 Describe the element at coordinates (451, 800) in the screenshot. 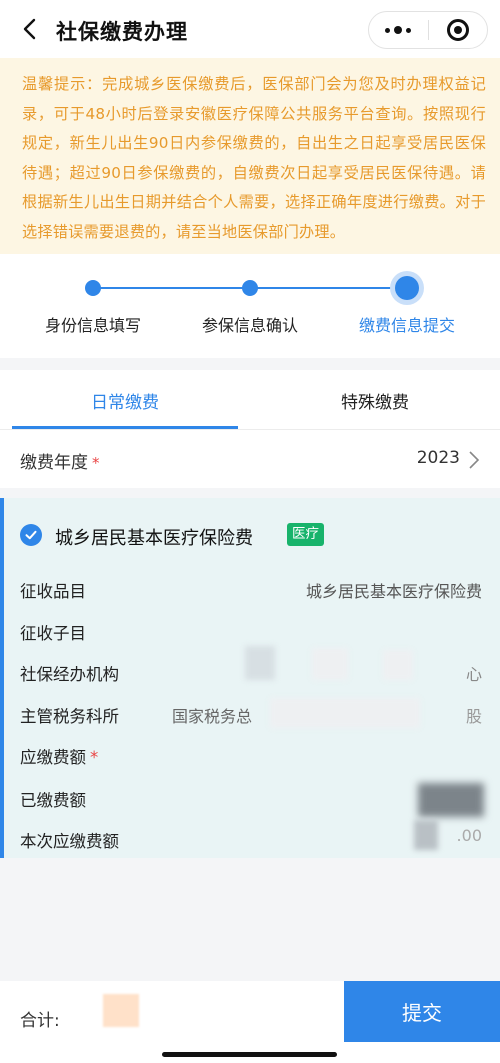

I see `redacted-amount-block` at that location.